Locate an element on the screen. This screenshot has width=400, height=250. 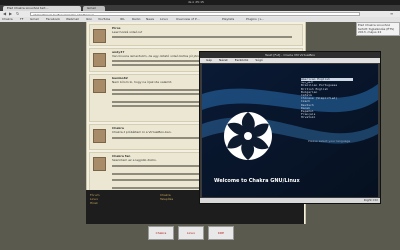
footer-link: Hírek is located at coordinates (95, 203).